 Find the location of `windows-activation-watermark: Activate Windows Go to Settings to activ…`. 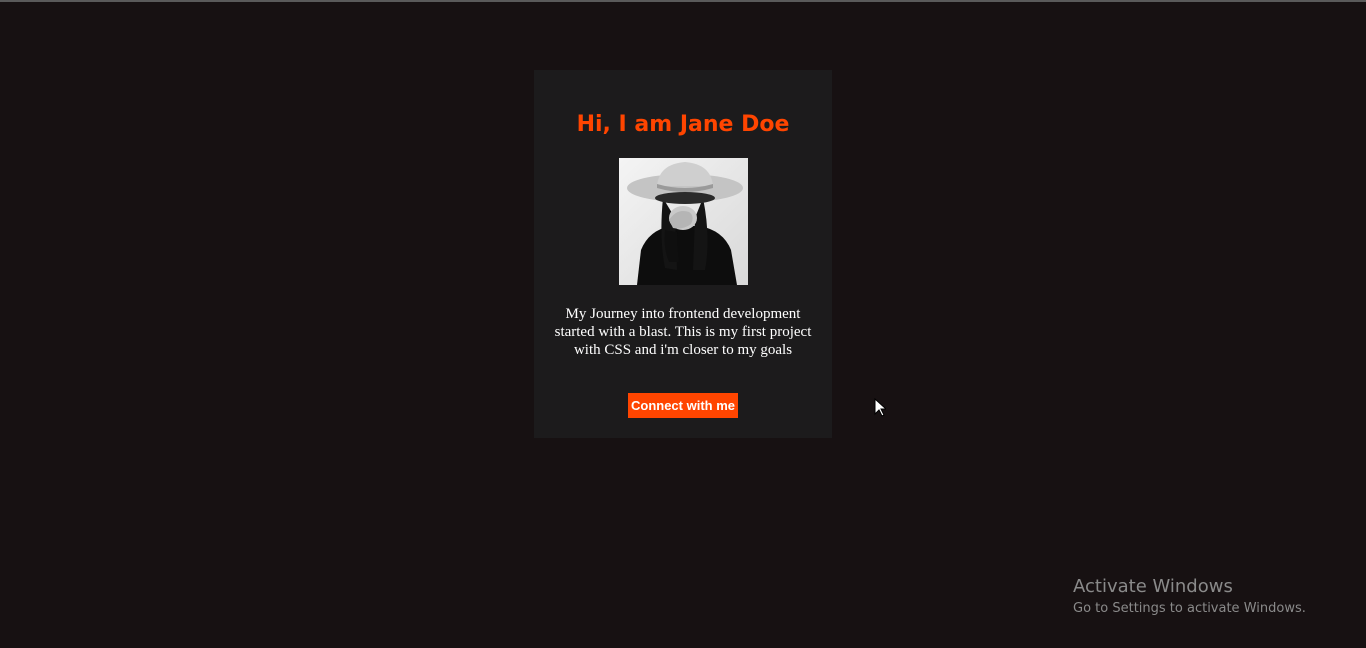

windows-activation-watermark: Activate Windows Go to Settings to activ… is located at coordinates (1189, 597).